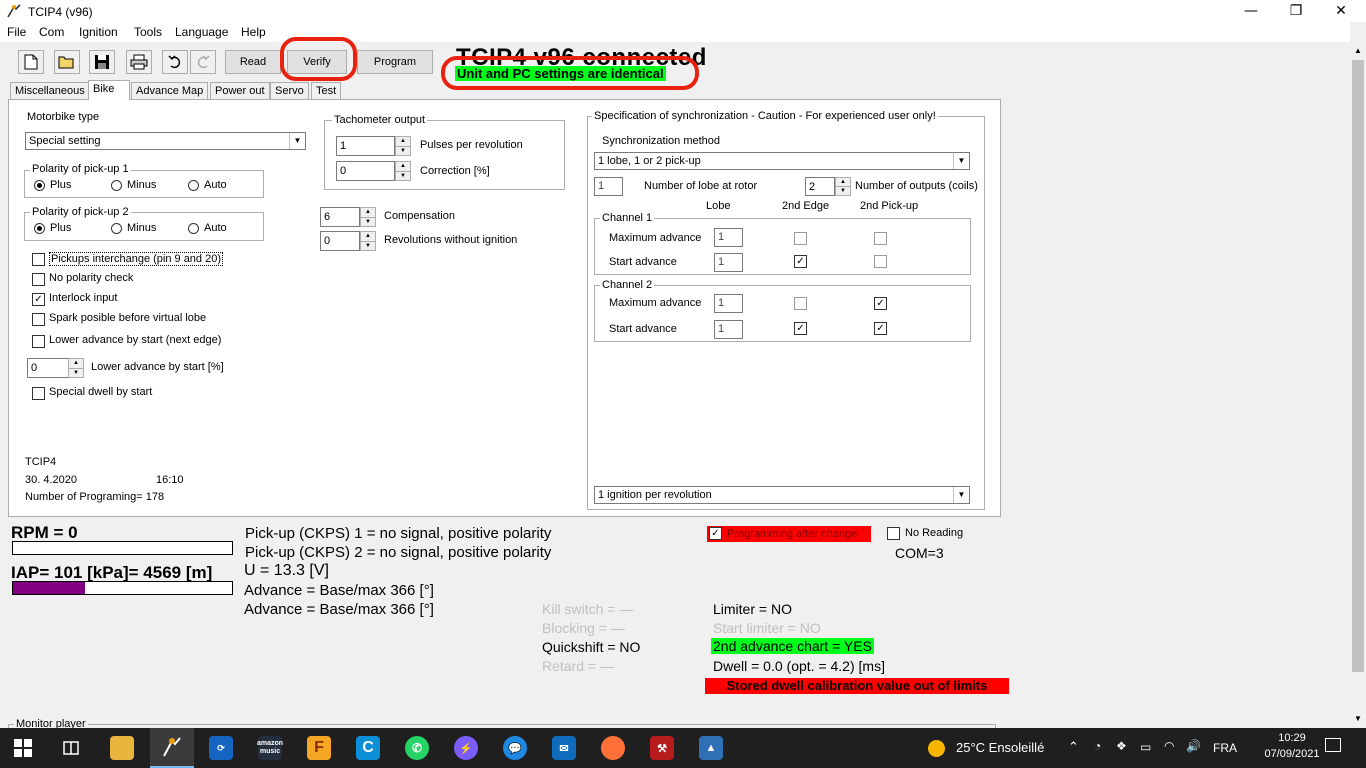 This screenshot has height=768, width=1366. Describe the element at coordinates (122, 548) in the screenshot. I see `rpm-bar` at that location.